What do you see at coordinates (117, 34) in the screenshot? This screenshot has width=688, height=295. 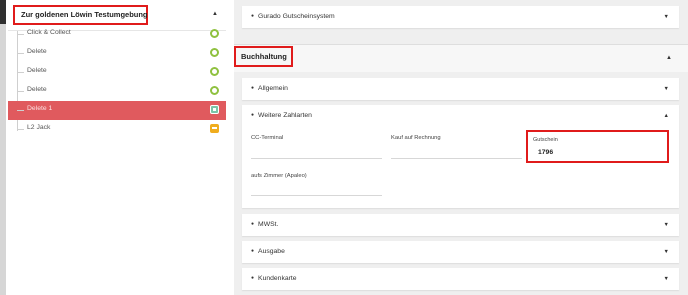 I see `tree-item-click-collect: Click & Collect` at bounding box center [117, 34].